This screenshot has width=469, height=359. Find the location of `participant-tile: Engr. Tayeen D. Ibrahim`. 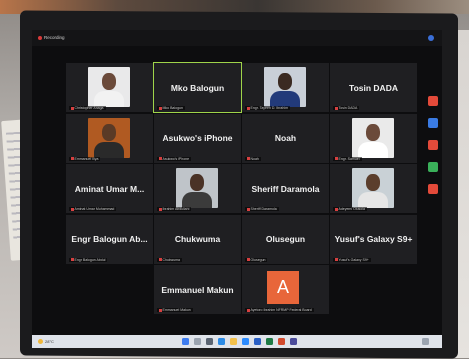

participant-tile: Engr. Tayeen D. Ibrahim is located at coordinates (285, 87).